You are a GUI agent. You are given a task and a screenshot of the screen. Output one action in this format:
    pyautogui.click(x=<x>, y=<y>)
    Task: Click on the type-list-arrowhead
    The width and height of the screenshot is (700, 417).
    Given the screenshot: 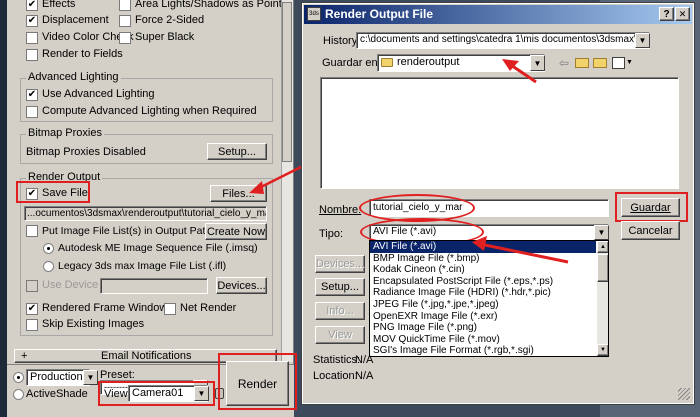 What is the action you would take?
    pyautogui.click(x=479, y=243)
    